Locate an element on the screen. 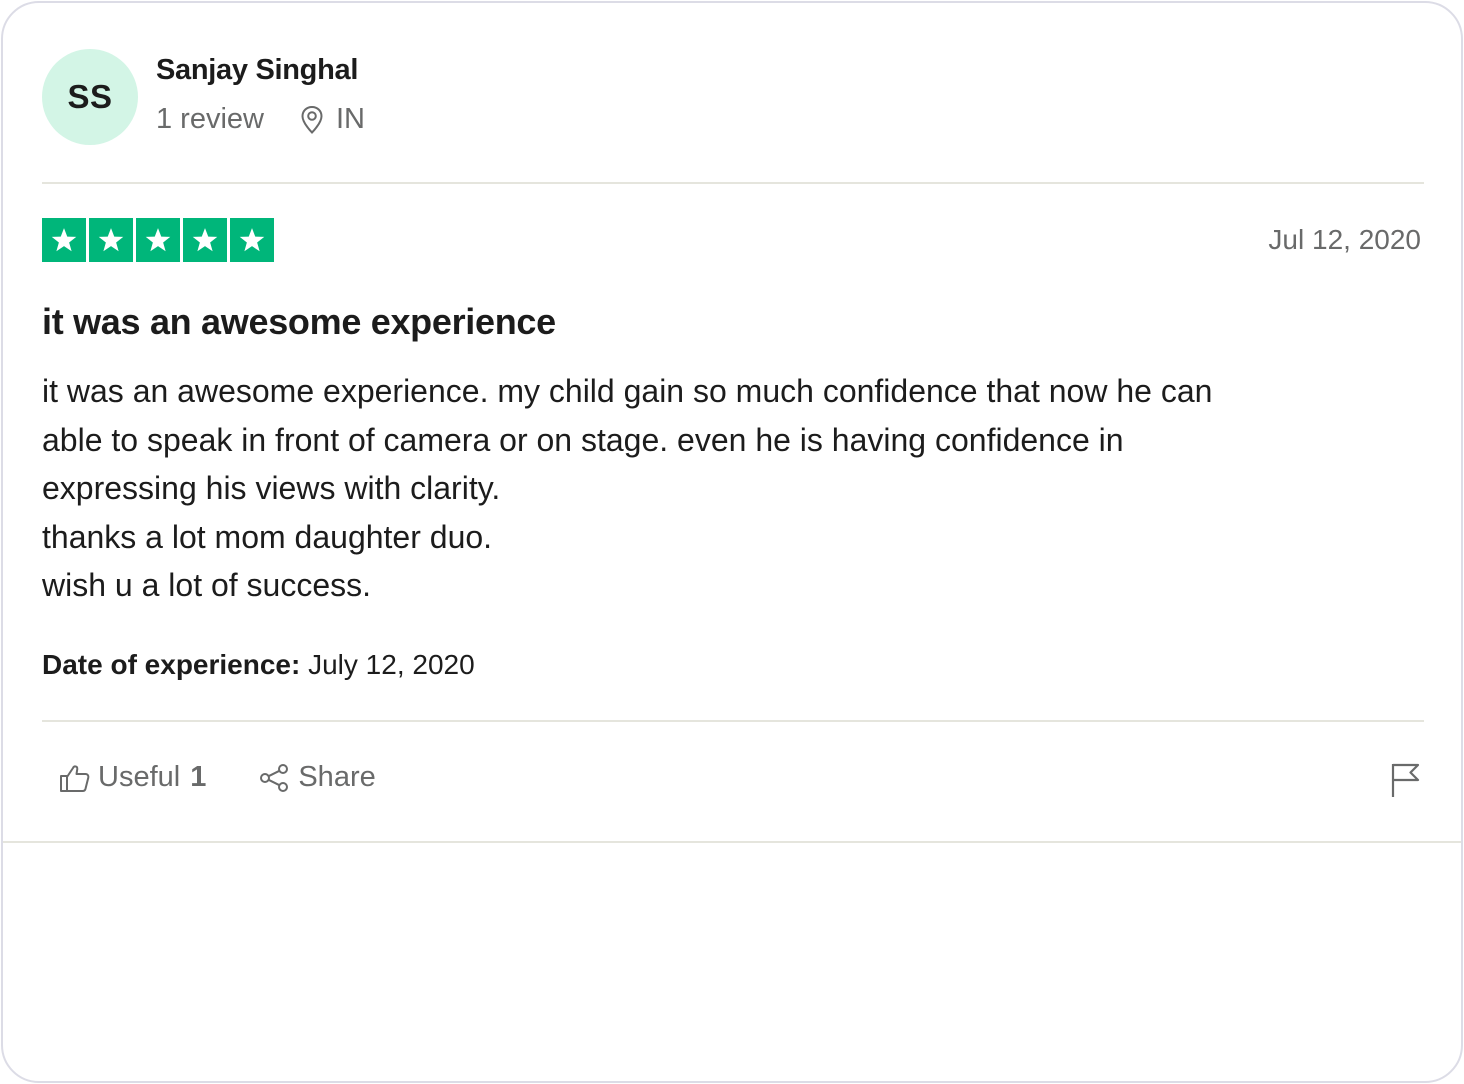  star-rating is located at coordinates (158, 240).